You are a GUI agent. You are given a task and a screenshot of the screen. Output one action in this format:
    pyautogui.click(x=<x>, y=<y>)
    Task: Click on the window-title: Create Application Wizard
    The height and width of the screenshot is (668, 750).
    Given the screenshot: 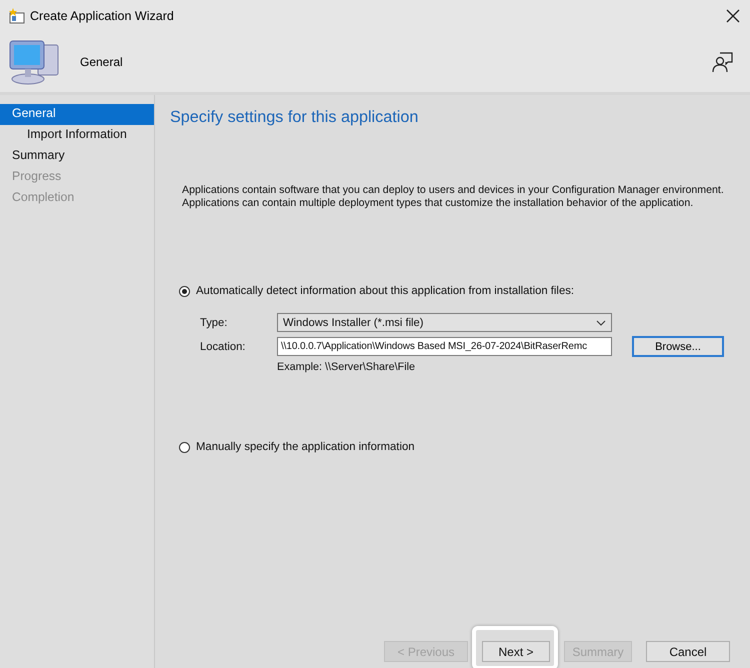 What is the action you would take?
    pyautogui.click(x=102, y=15)
    